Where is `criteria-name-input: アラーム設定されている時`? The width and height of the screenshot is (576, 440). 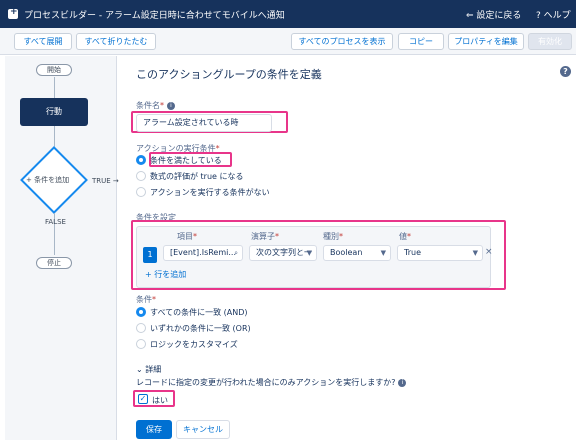
criteria-name-input: アラーム設定されている時 is located at coordinates (204, 123).